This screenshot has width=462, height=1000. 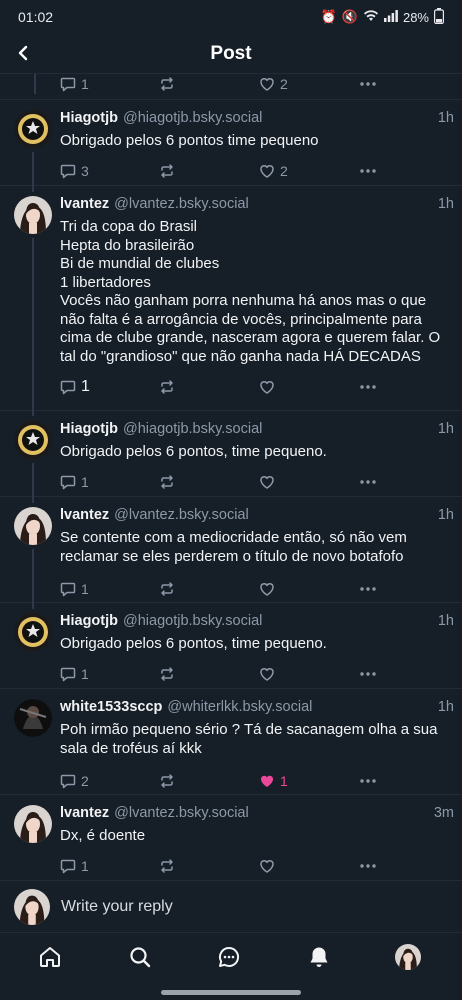 I want to click on author-name: white1533sccp, so click(x=111, y=707).